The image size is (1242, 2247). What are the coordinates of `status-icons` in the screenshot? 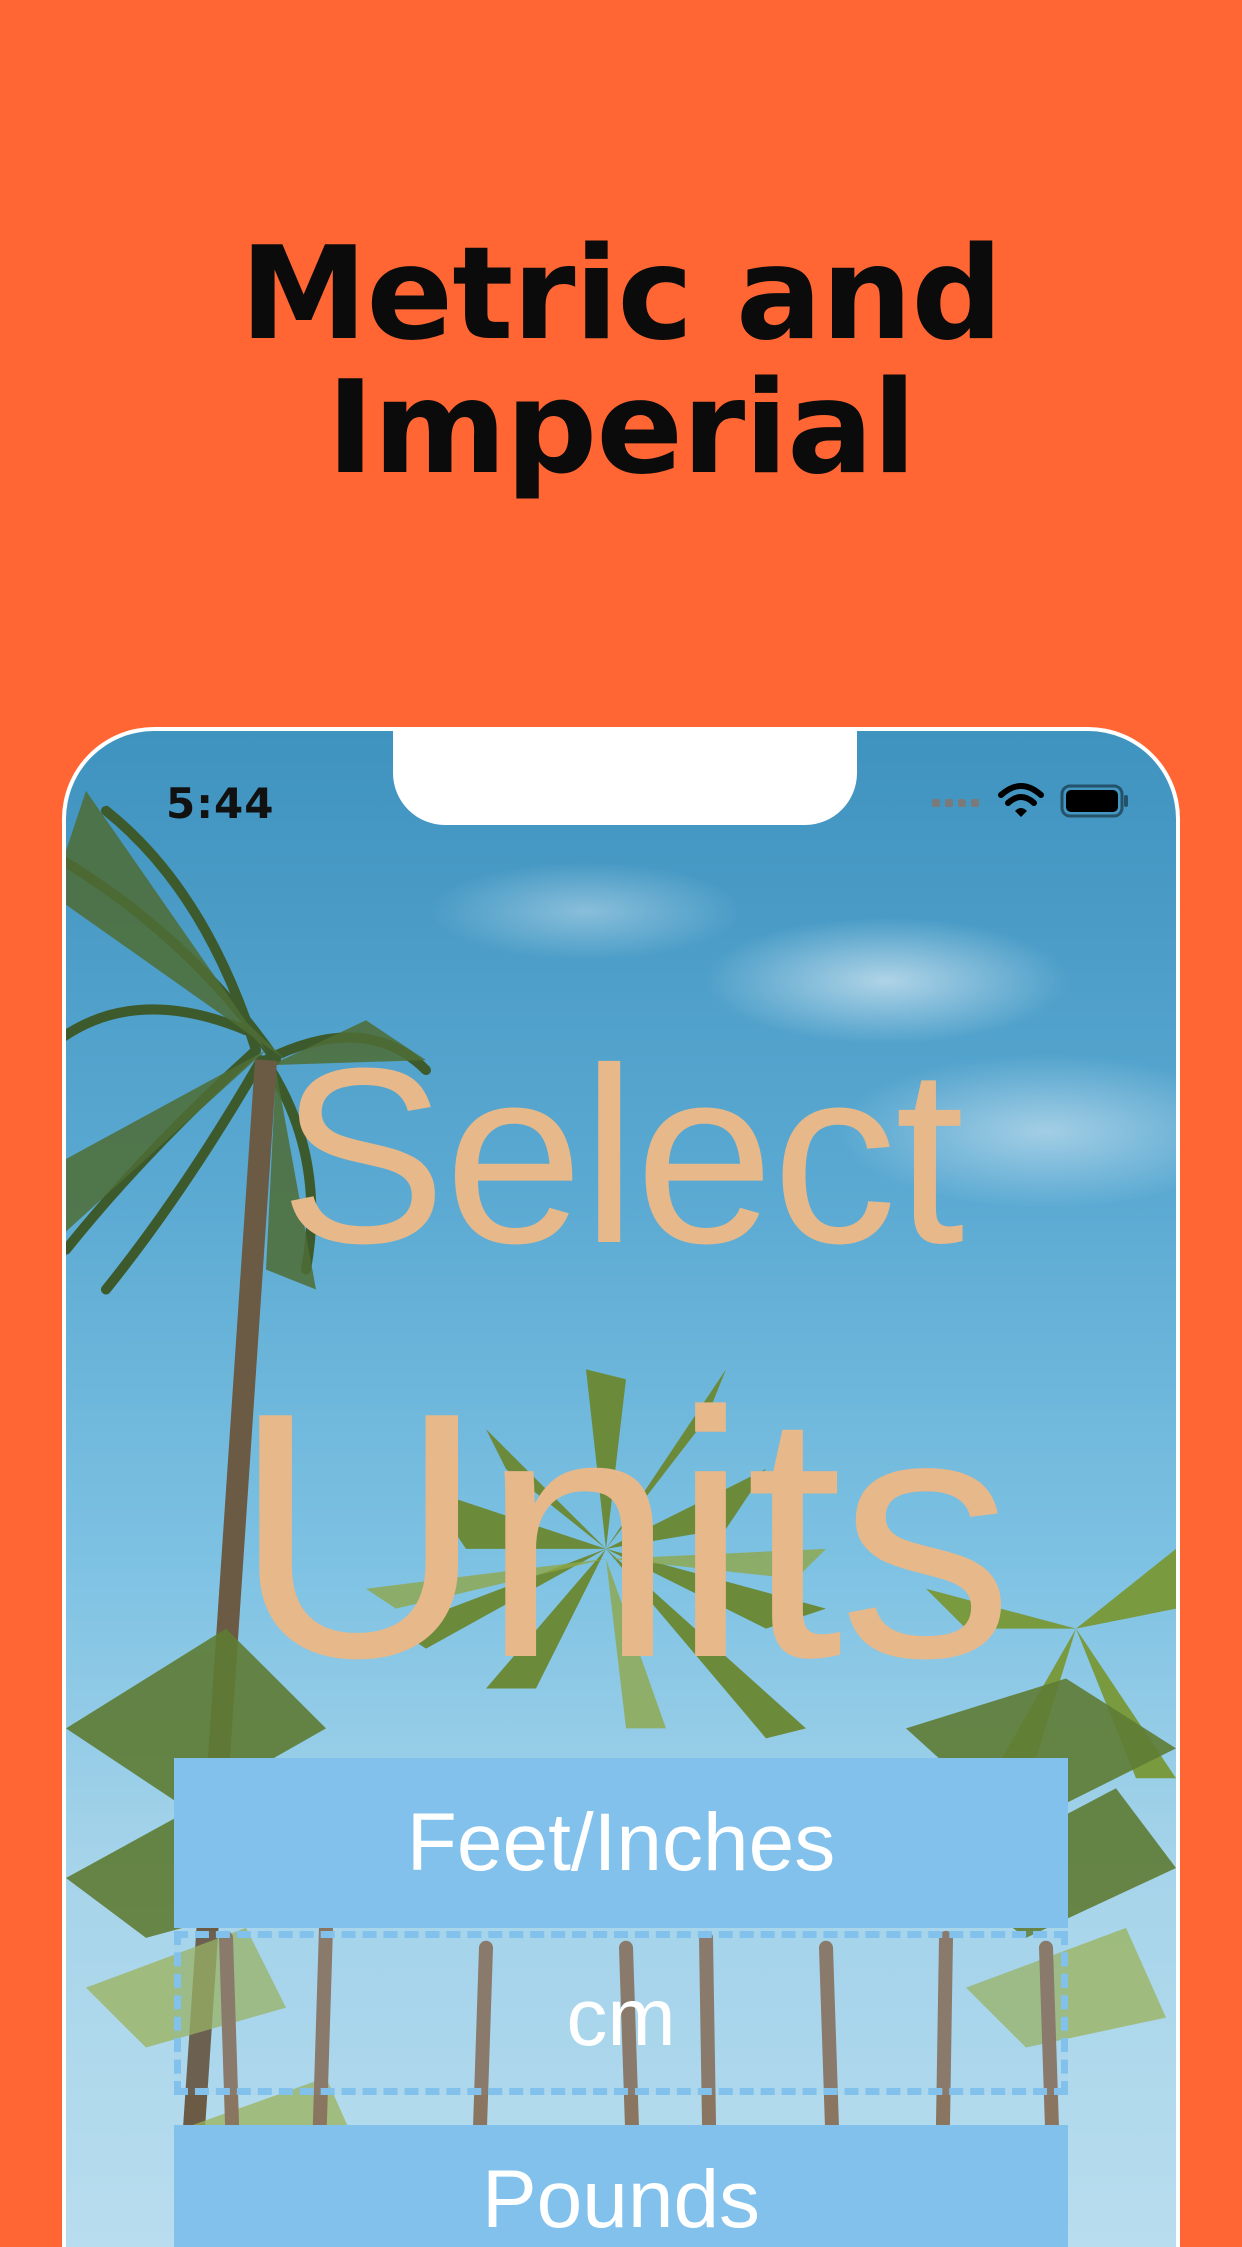 It's located at (1031, 803).